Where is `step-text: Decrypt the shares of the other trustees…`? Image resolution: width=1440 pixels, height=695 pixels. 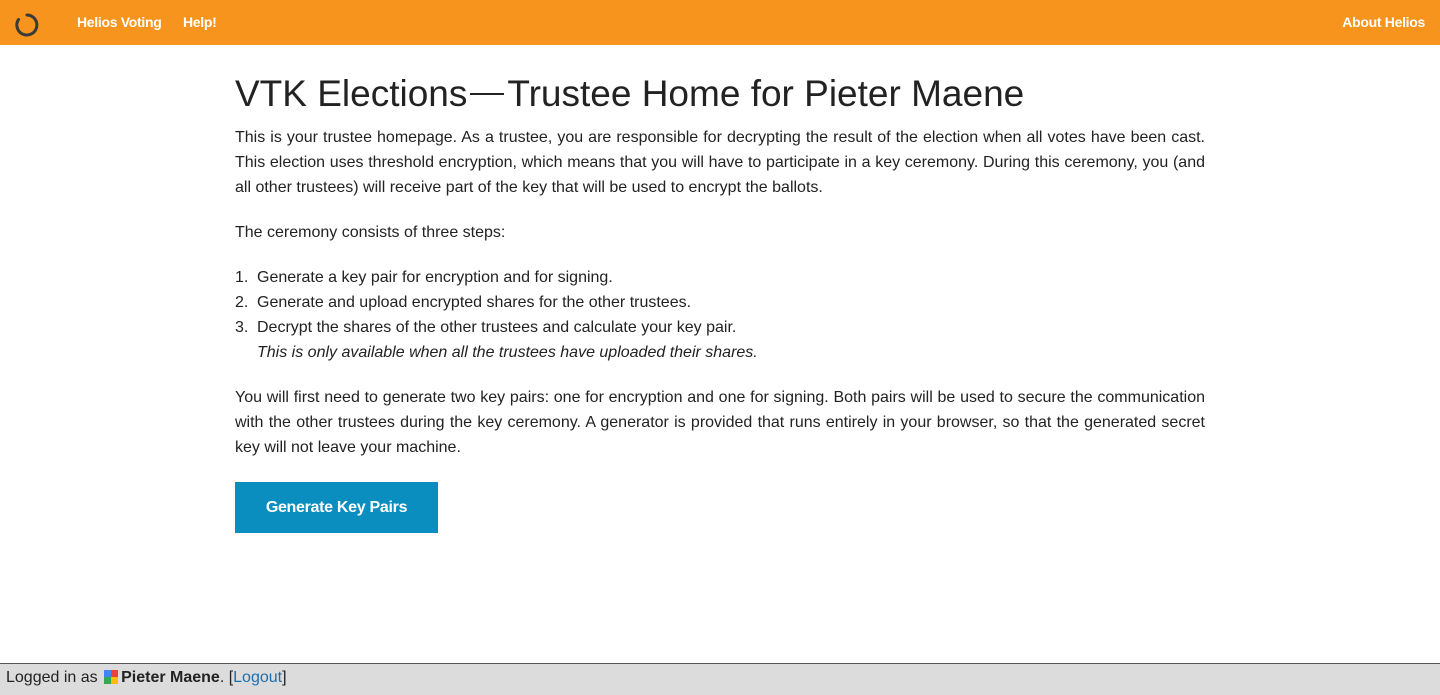 step-text: Decrypt the shares of the other trustees… is located at coordinates (497, 327).